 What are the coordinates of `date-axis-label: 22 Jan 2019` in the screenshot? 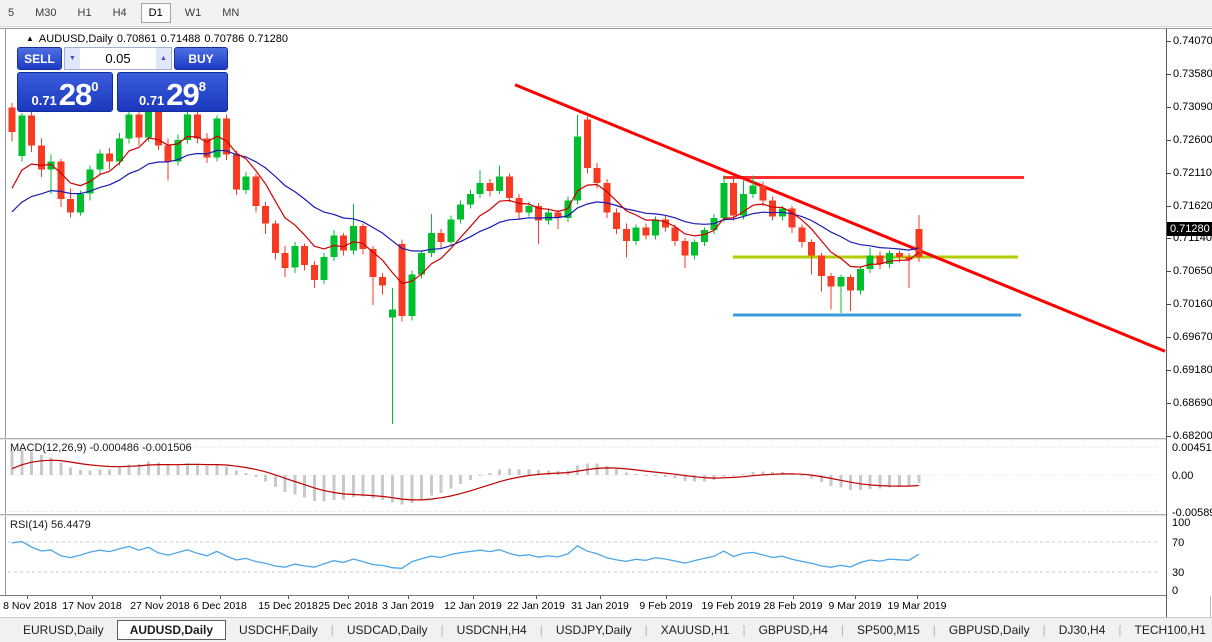 It's located at (536, 606).